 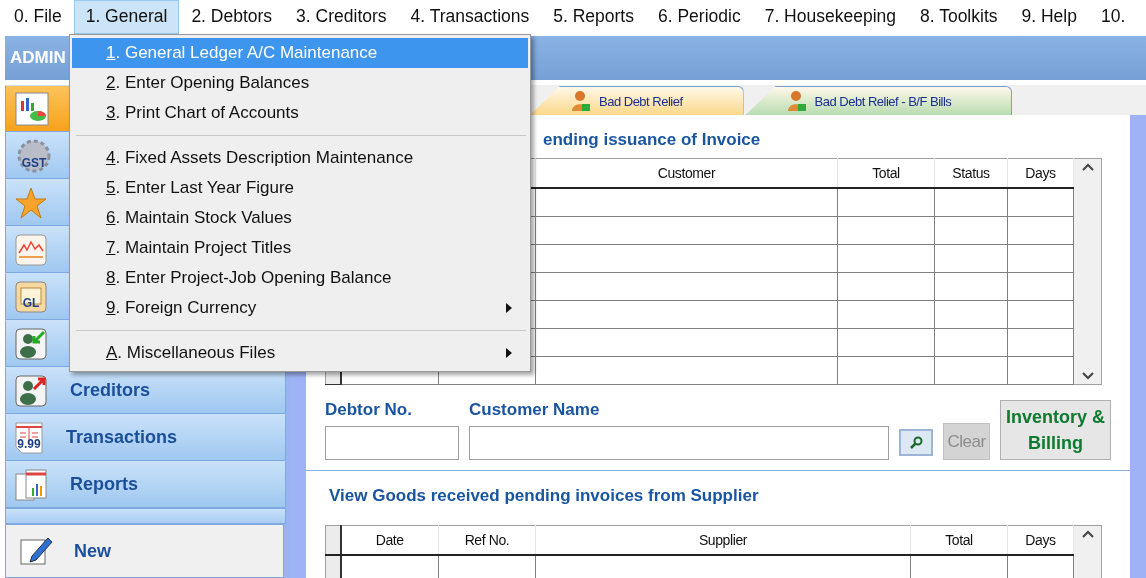 I want to click on icon-text: GST, so click(x=34, y=162).